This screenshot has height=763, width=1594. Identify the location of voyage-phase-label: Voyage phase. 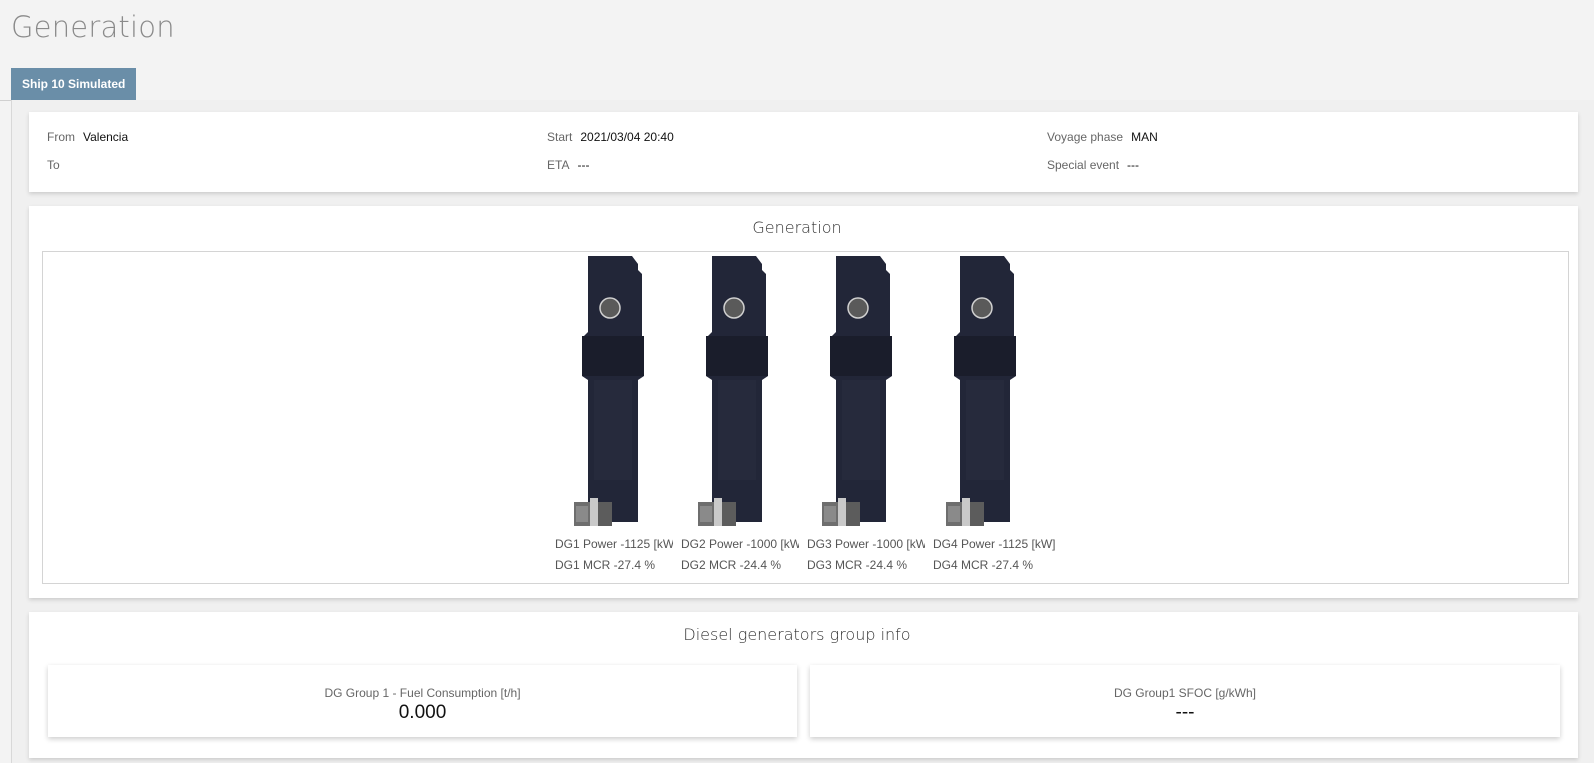
(1085, 137).